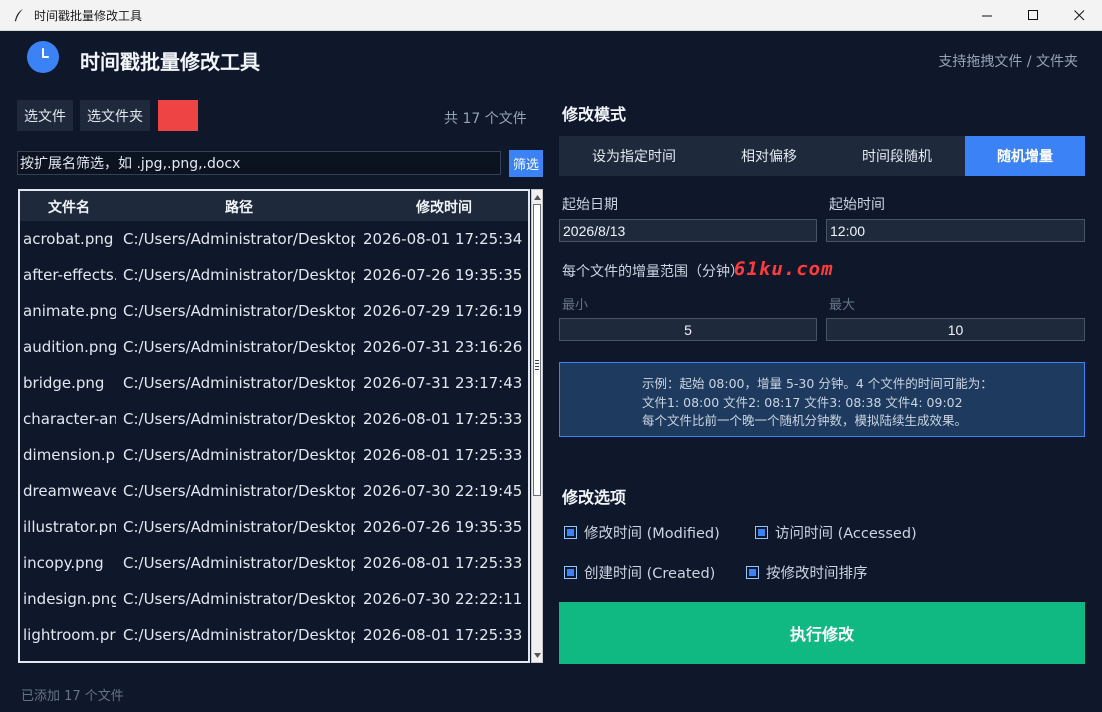 This screenshot has height=712, width=1102. What do you see at coordinates (537, 655) in the screenshot?
I see `scroll-down-arrow-icon` at bounding box center [537, 655].